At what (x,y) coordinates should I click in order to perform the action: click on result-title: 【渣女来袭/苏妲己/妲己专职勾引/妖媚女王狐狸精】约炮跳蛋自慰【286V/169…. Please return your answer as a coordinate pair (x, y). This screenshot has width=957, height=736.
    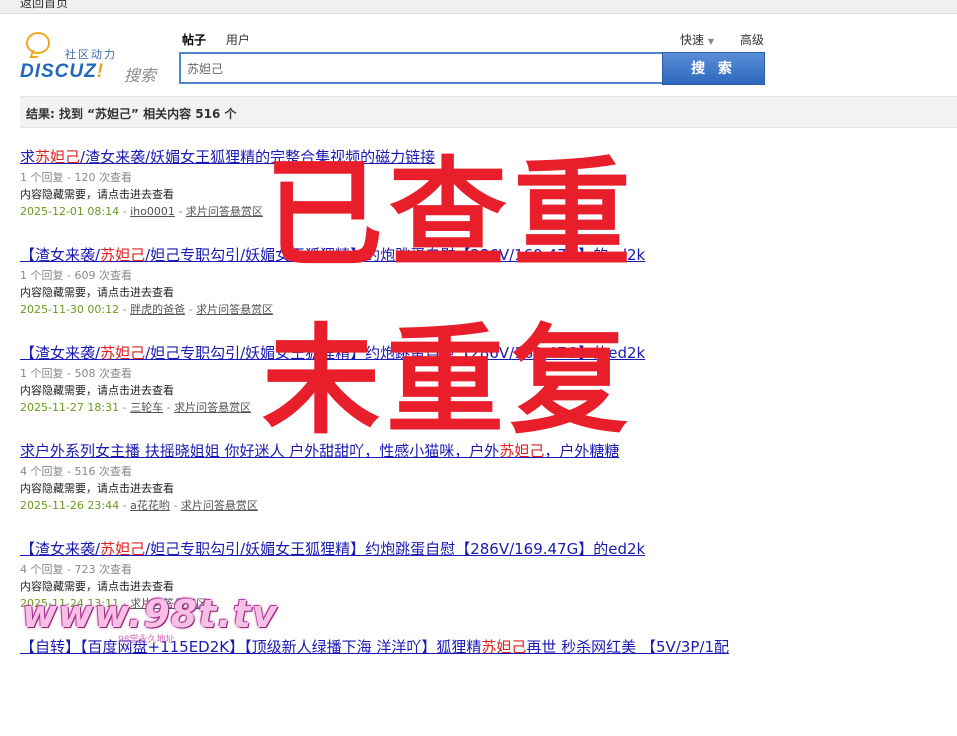
    Looking at the image, I should click on (485, 549).